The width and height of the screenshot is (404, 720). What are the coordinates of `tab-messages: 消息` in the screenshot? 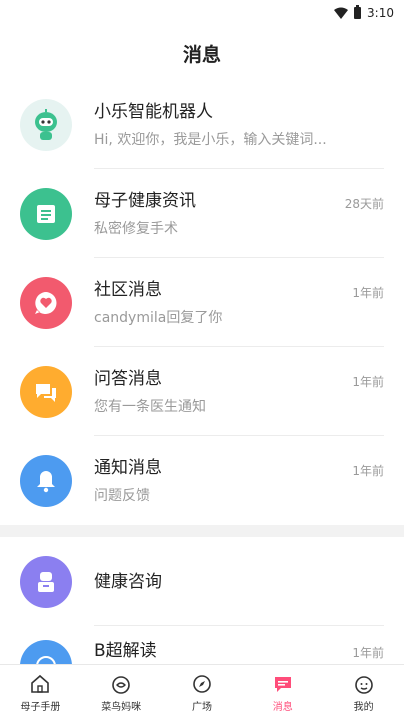 It's located at (282, 692).